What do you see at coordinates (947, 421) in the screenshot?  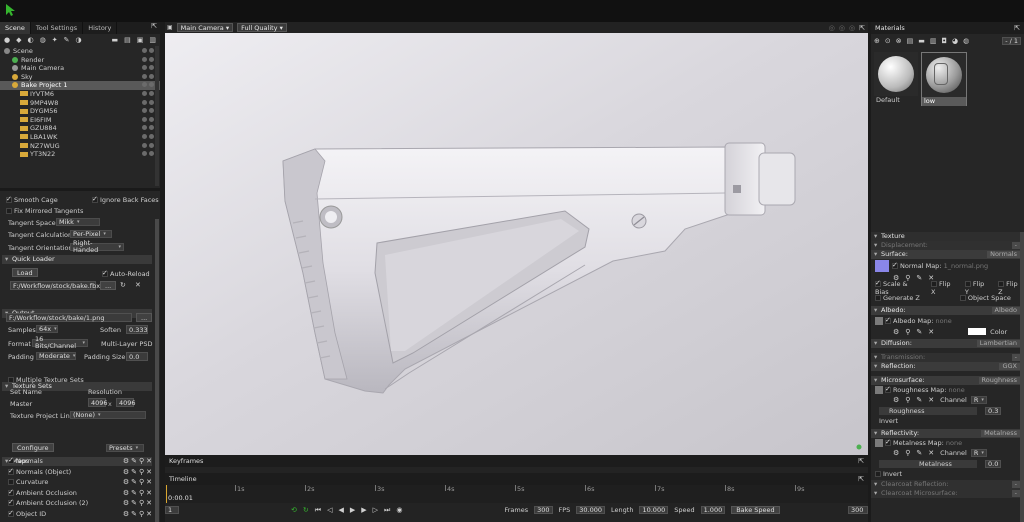 I see `roughness-invert: Invert` at bounding box center [947, 421].